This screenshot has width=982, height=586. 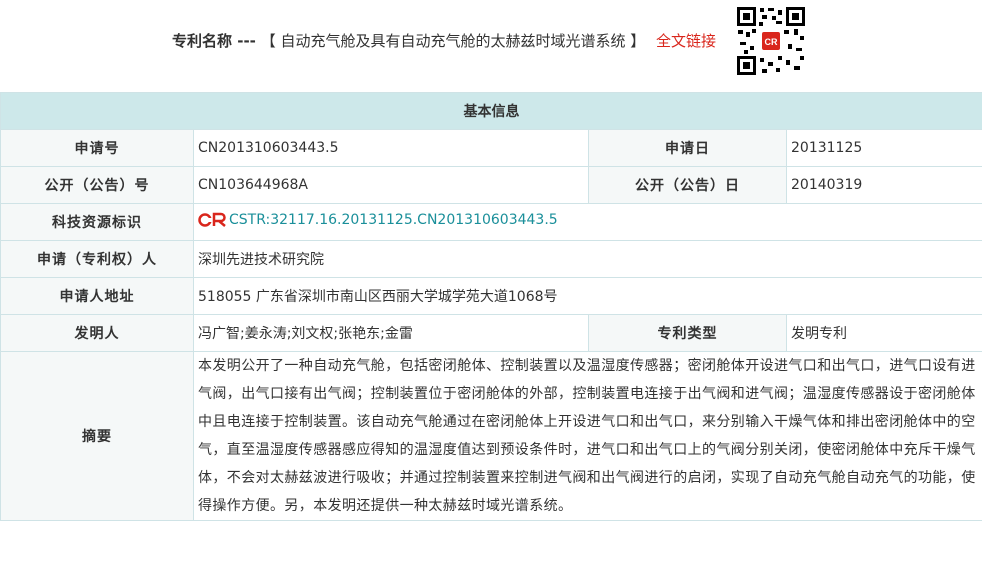 I want to click on qr-badge-text: CR, so click(x=771, y=42).